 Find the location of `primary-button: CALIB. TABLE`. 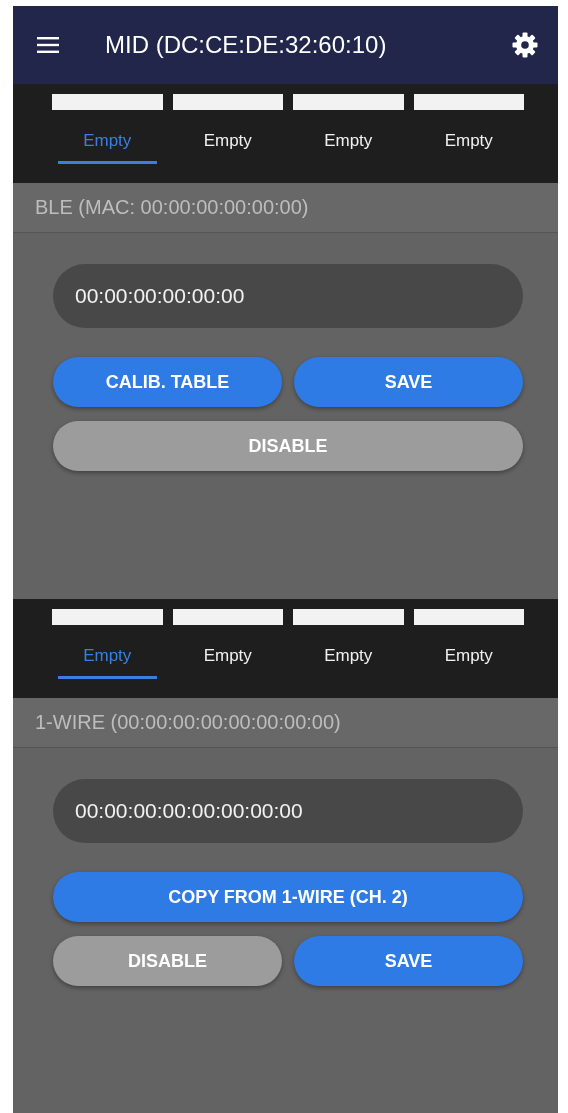

primary-button: CALIB. TABLE is located at coordinates (167, 382).